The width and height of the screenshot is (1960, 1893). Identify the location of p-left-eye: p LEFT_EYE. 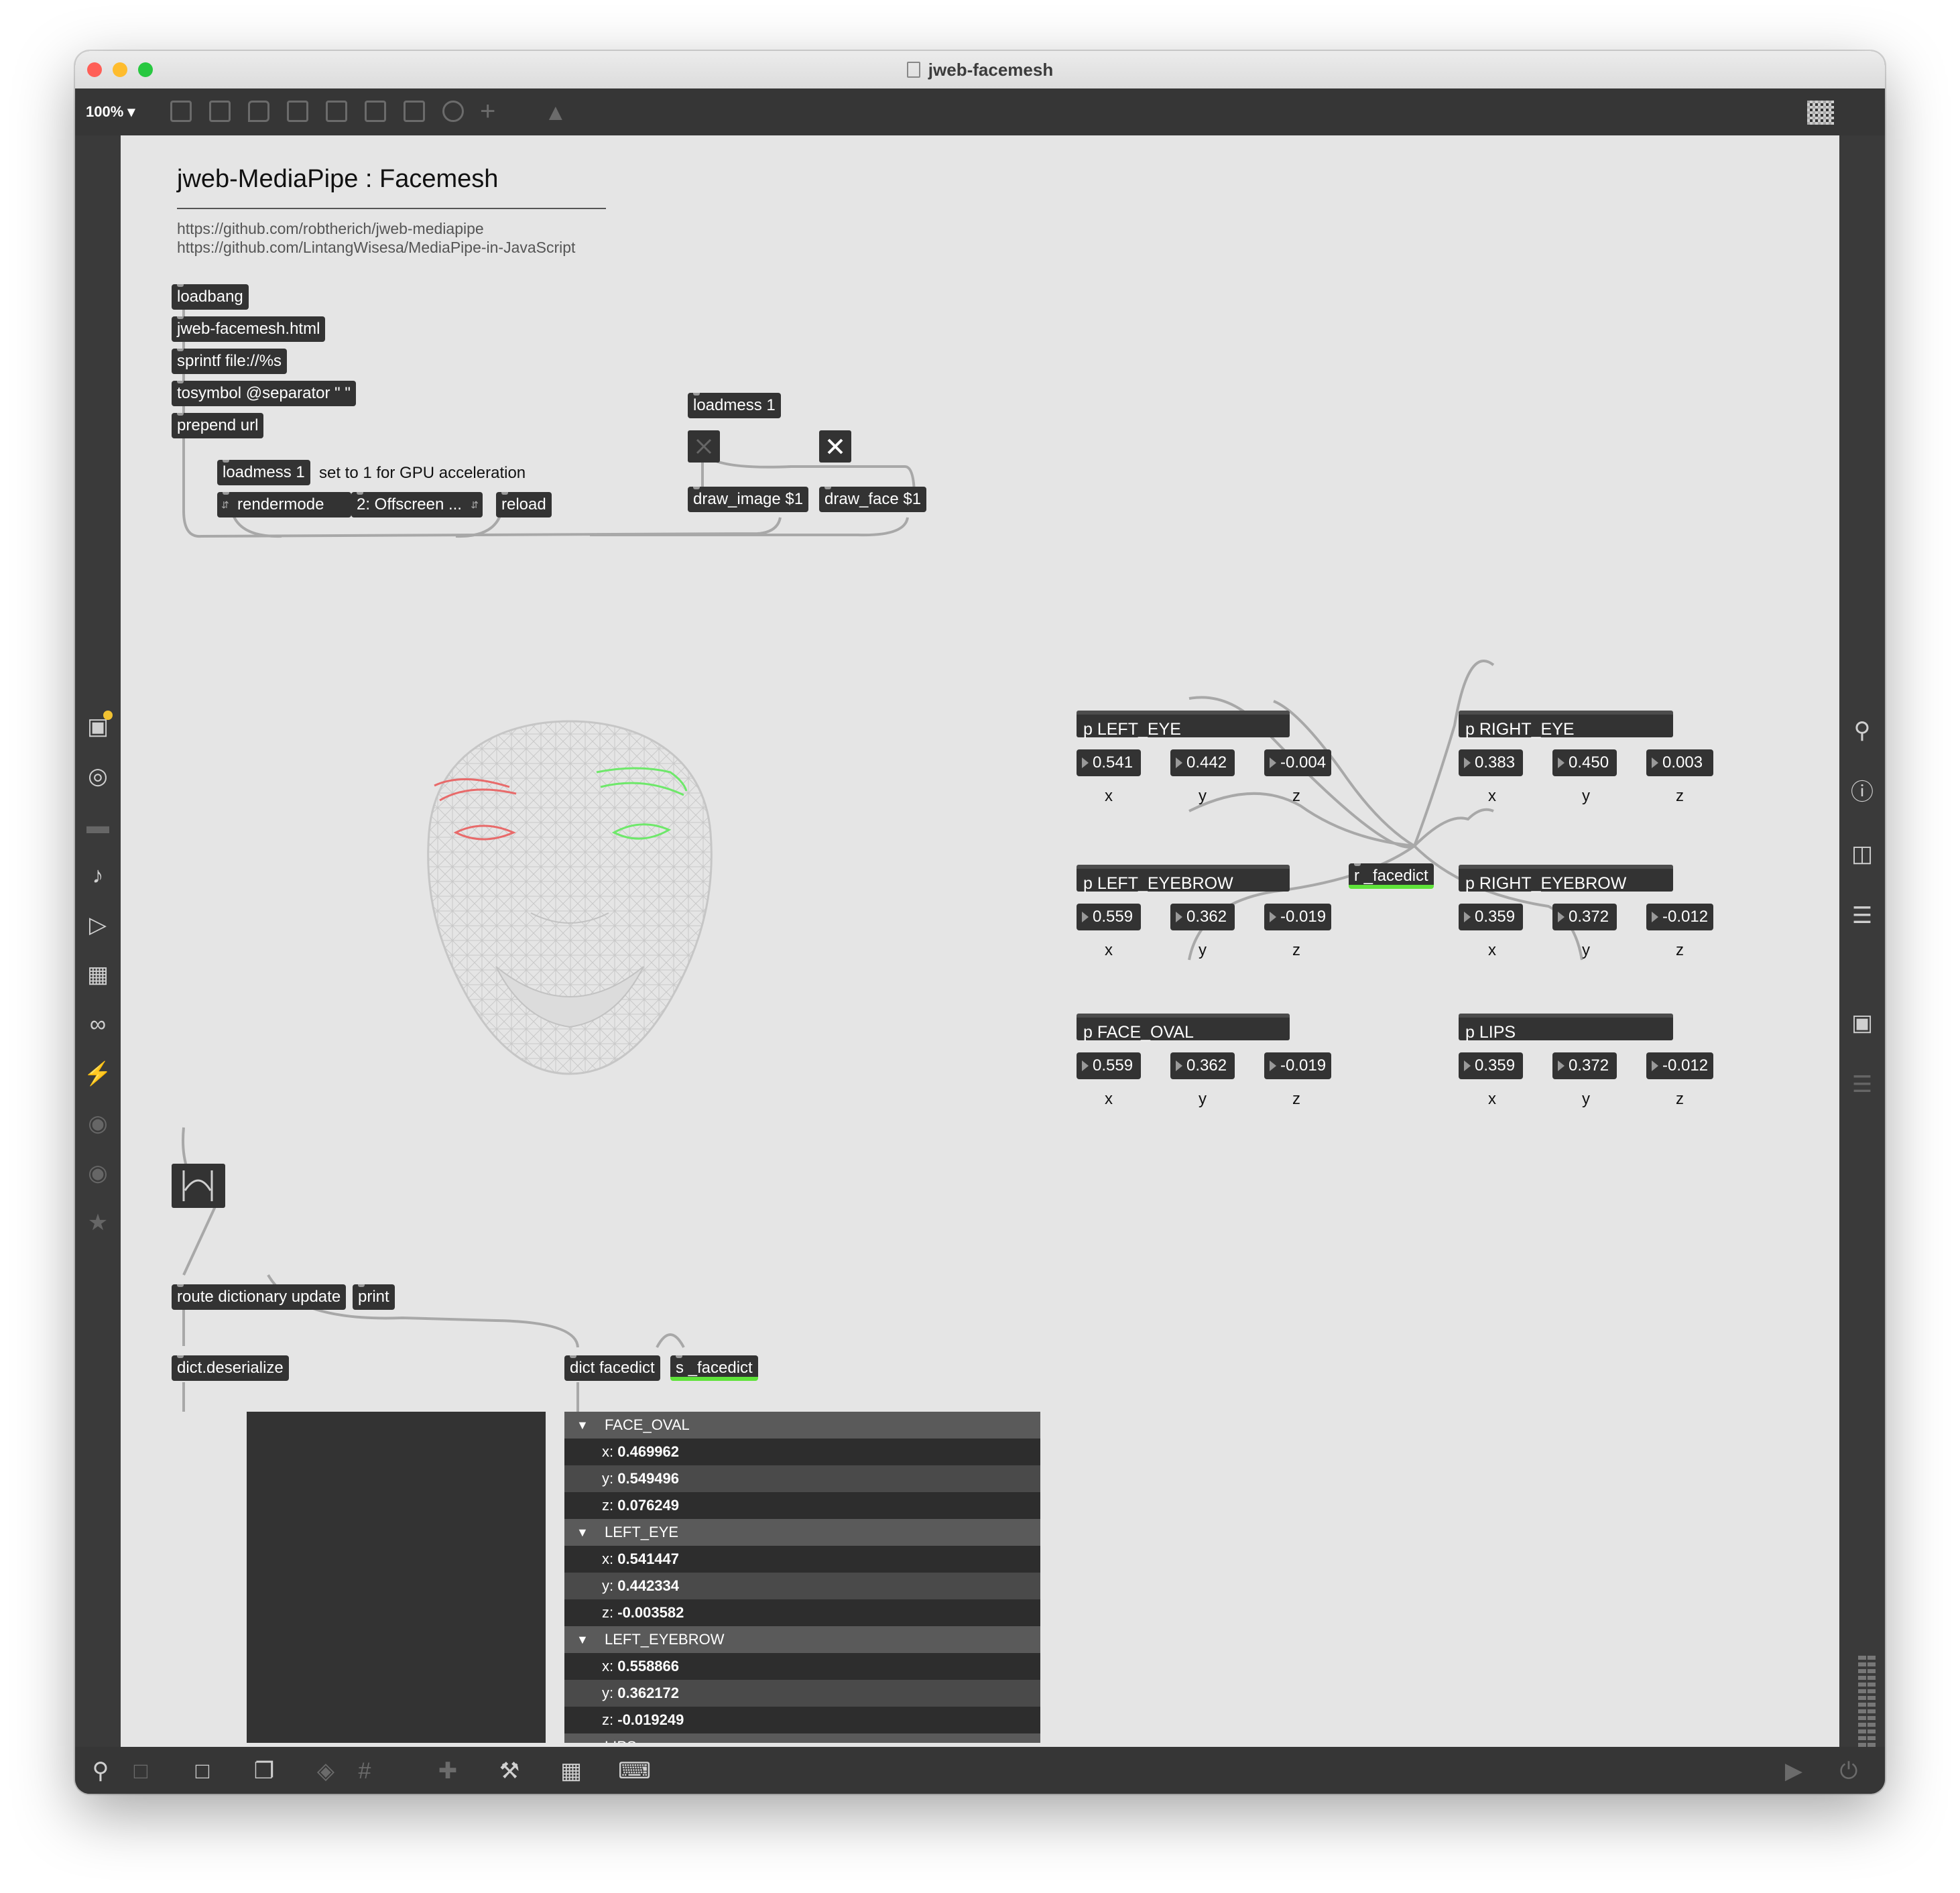
(1183, 725).